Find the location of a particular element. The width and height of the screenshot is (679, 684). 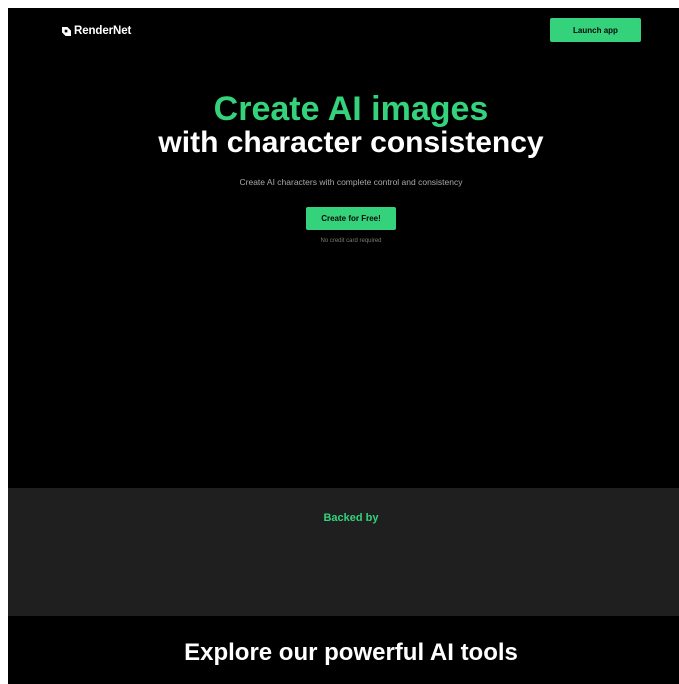

explore-tools-title: Explore our powerful AI tools is located at coordinates (351, 652).